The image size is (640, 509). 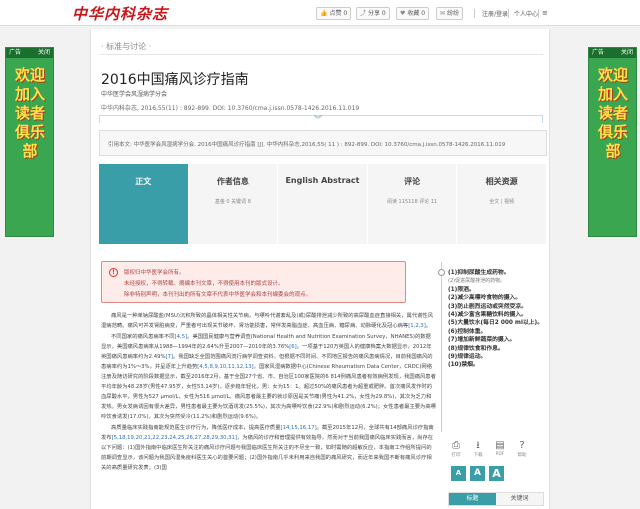 What do you see at coordinates (498, 340) in the screenshot?
I see `toc-item: (7)增加新鲜蔬菜的摄入。` at bounding box center [498, 340].